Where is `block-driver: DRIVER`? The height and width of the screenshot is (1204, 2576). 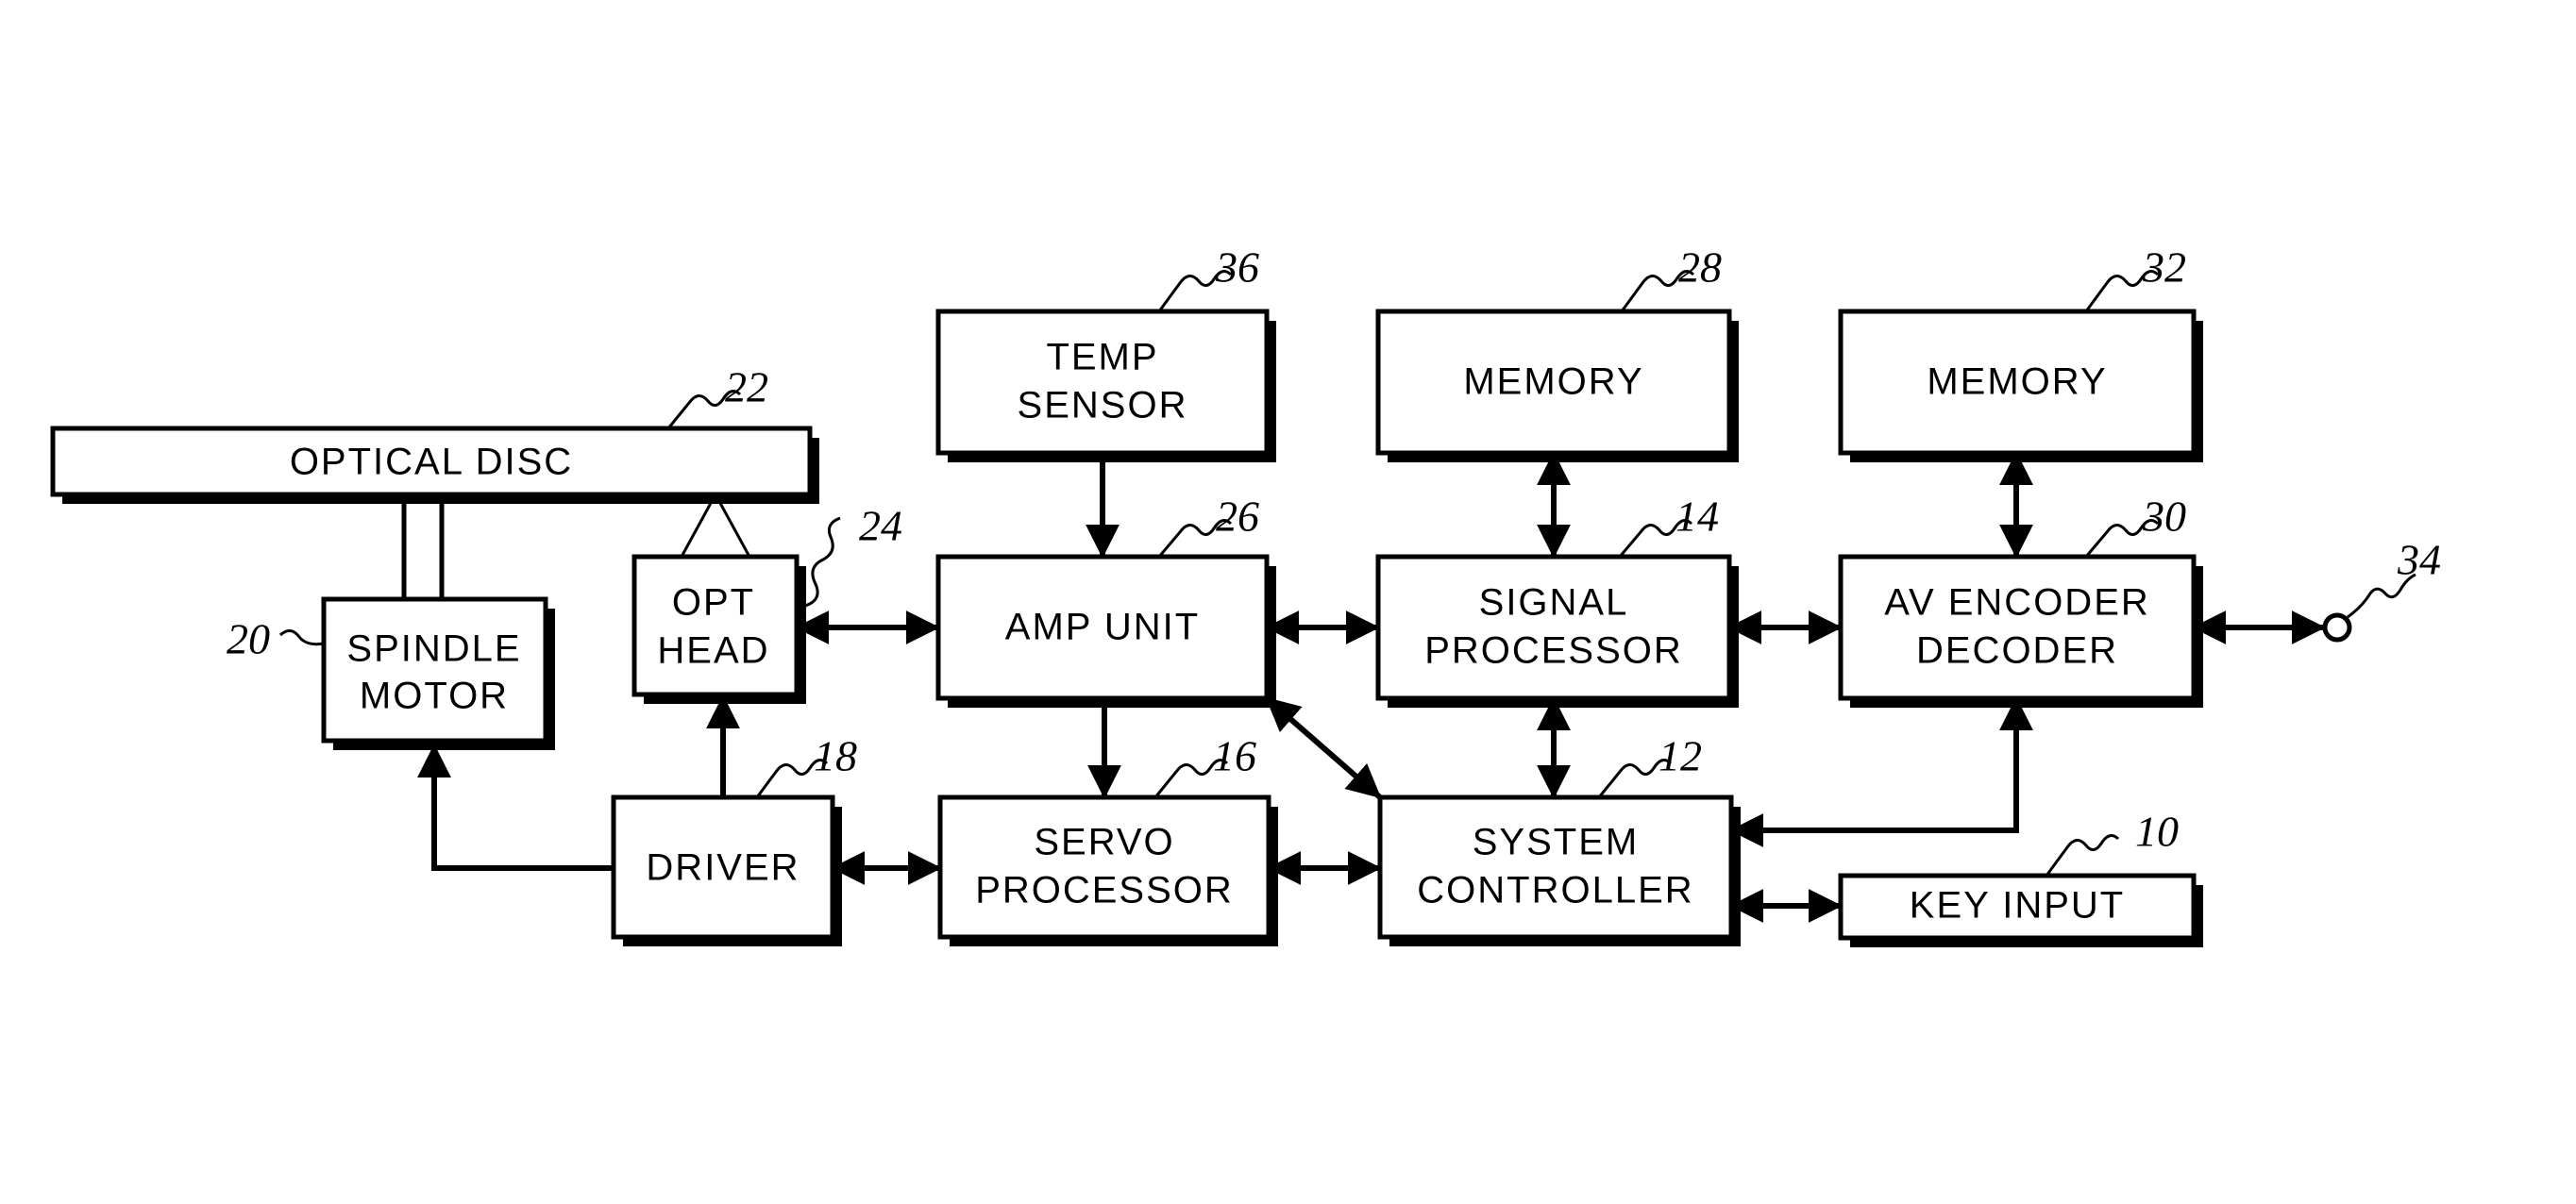
block-driver: DRIVER is located at coordinates (726, 870).